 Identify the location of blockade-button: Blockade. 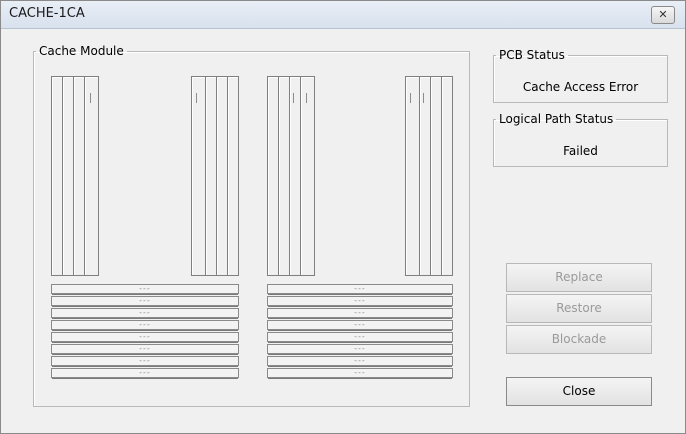
(579, 339).